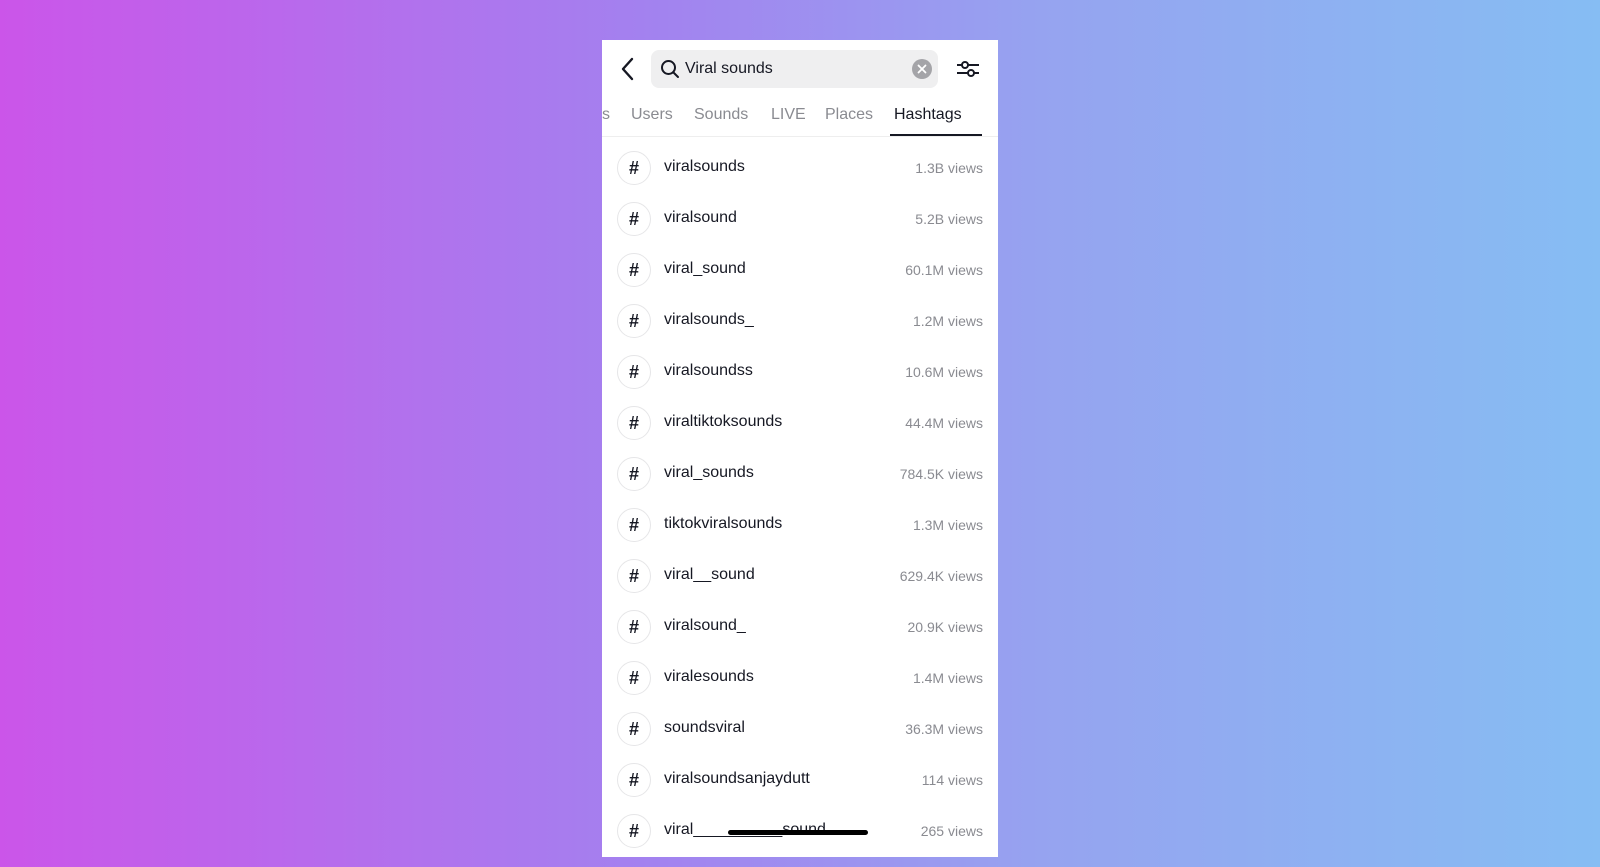 The image size is (1600, 867). I want to click on hashtag-name: viraltiktoksounds, so click(723, 421).